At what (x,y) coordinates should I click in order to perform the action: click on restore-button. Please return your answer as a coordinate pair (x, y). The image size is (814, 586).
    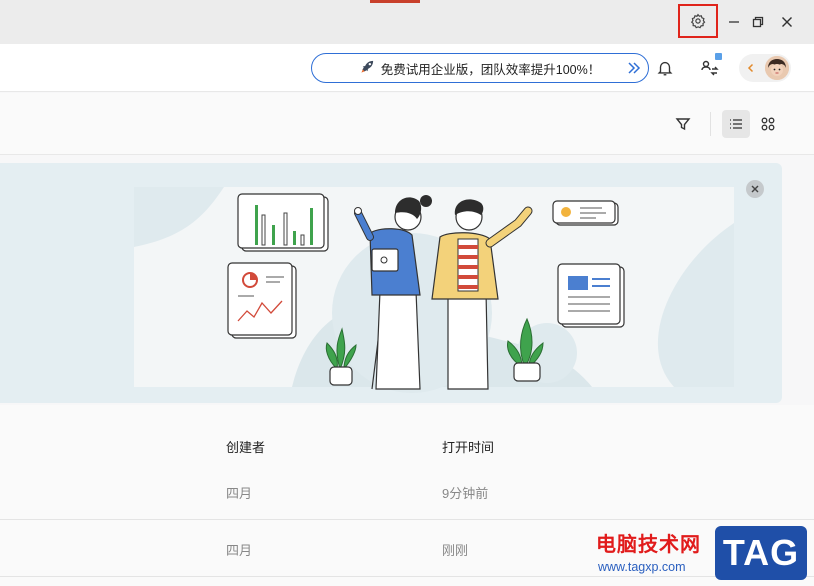
    Looking at the image, I should click on (758, 22).